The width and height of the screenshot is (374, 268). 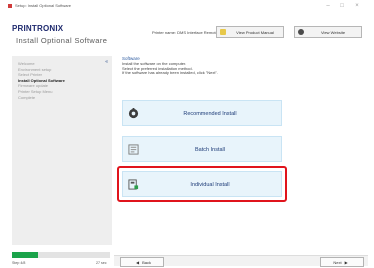 I want to click on progress-bar-fill, so click(x=25, y=255).